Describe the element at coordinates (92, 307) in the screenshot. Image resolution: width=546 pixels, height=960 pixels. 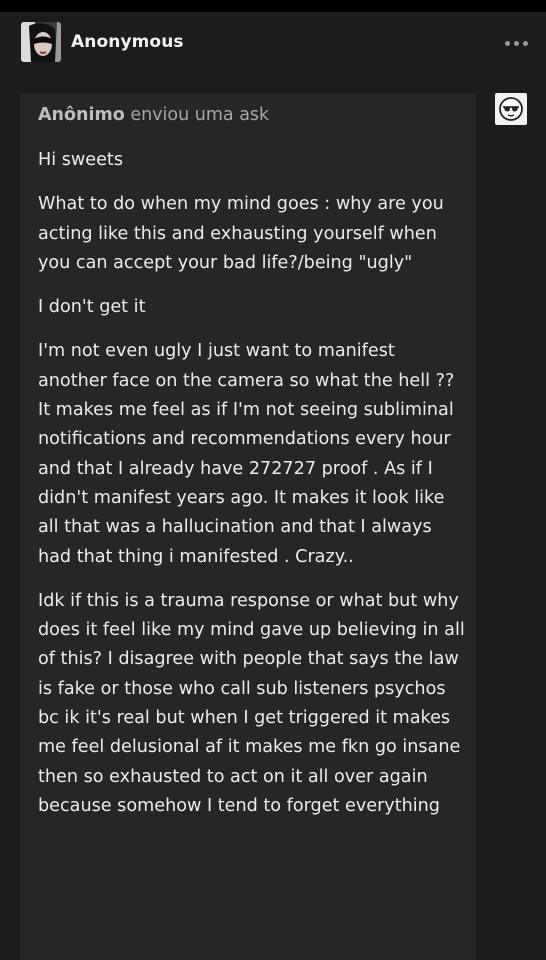
I see `ask-paragraph: I don't get it` at that location.